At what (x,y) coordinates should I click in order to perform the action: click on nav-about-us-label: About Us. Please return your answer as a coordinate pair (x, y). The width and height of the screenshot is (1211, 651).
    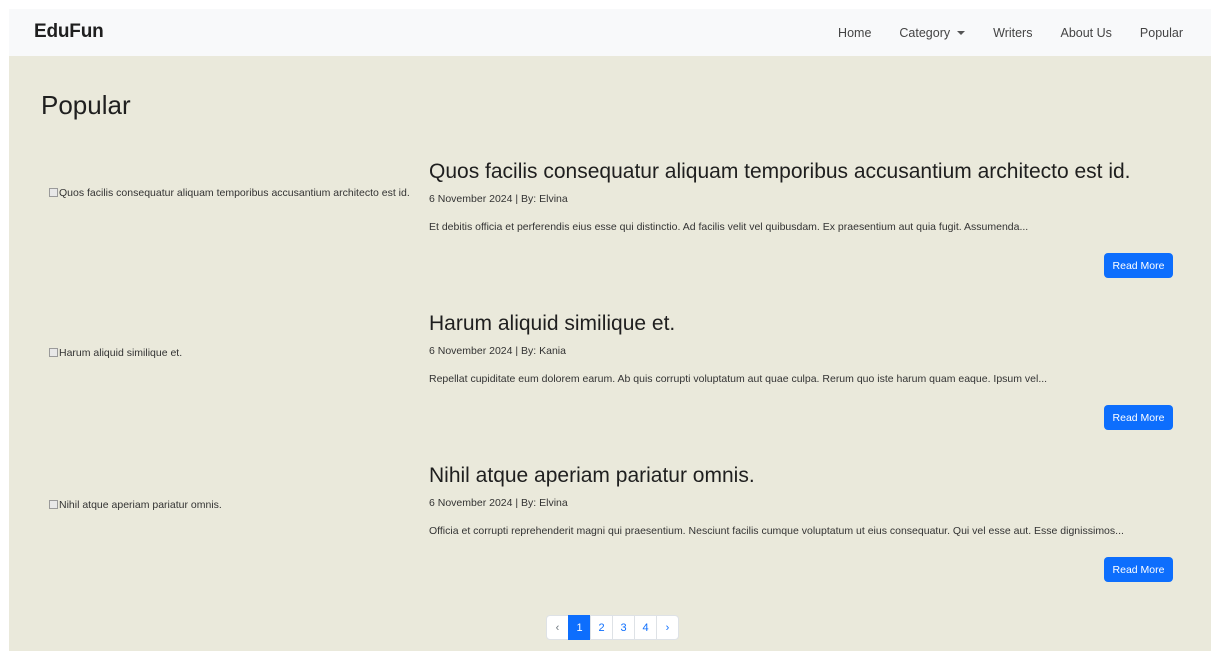
    Looking at the image, I should click on (1086, 32).